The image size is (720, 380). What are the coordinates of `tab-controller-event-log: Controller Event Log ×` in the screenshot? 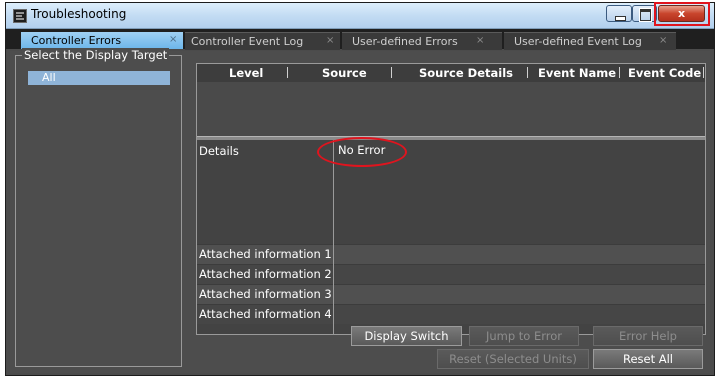 It's located at (262, 41).